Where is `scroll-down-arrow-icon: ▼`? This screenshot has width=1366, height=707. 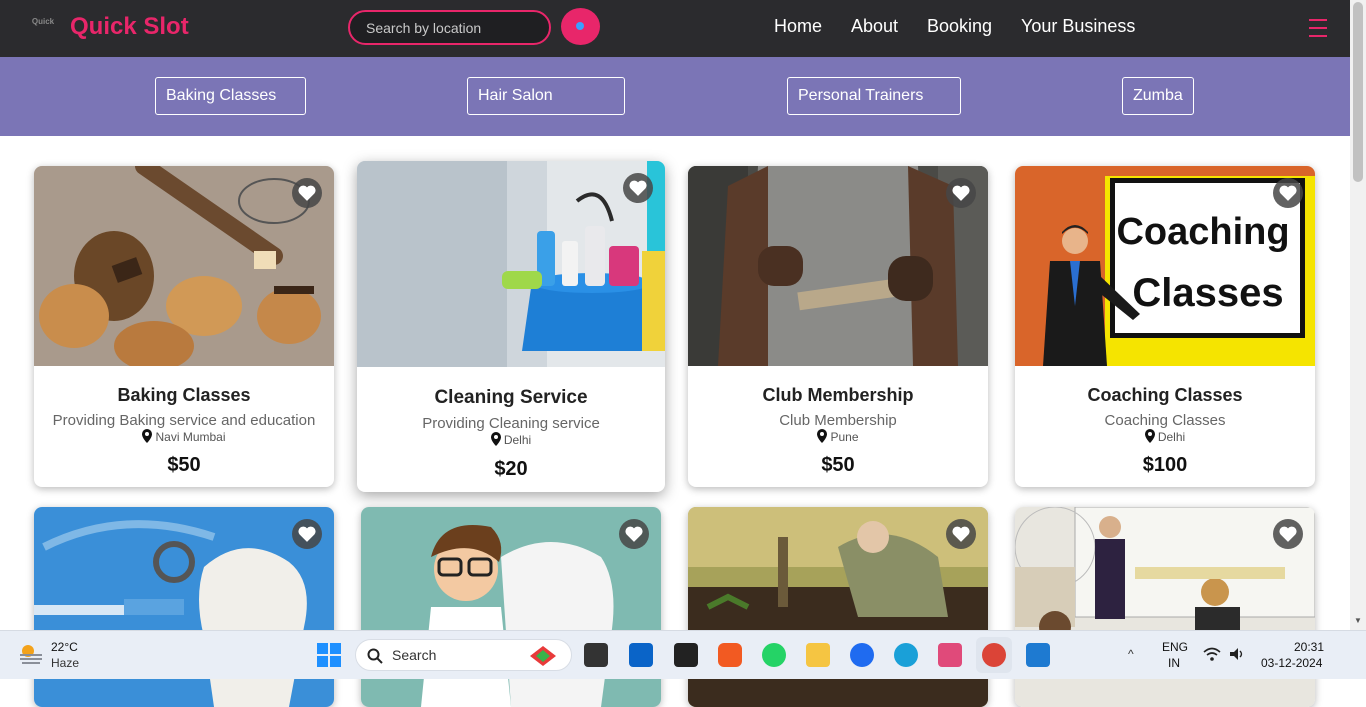
scroll-down-arrow-icon: ▼ is located at coordinates (1358, 620).